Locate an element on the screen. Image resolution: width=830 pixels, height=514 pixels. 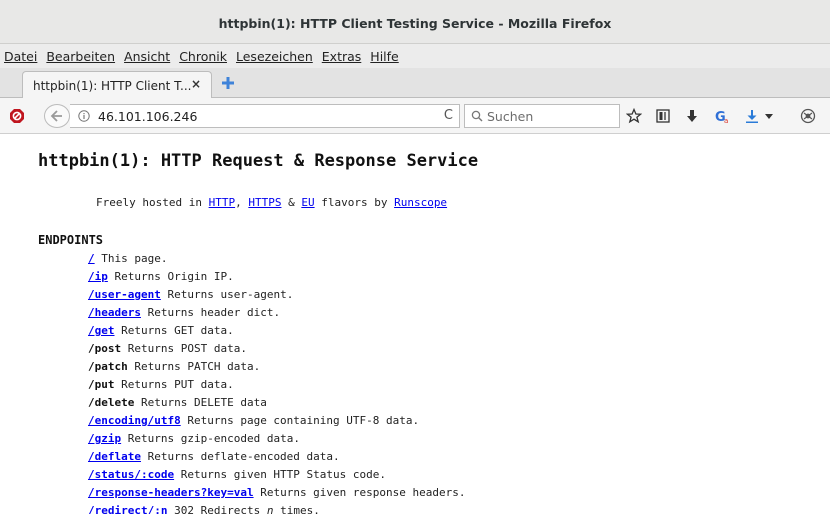
endpoints-heading: ENDPOINTS is located at coordinates (71, 240).